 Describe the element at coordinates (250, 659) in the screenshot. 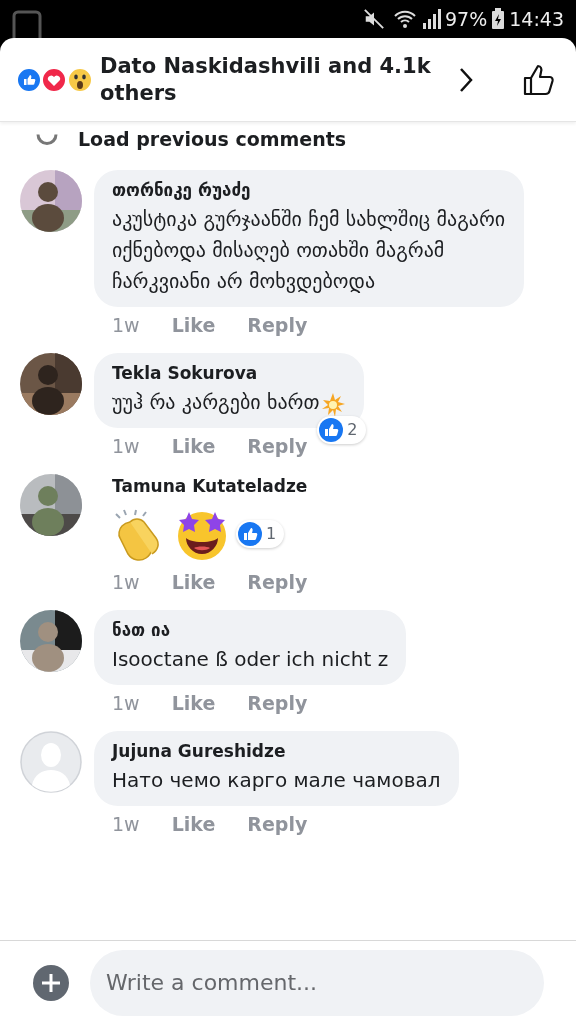

I see `comment-text: Isooctane ß oder ich nicht z` at that location.